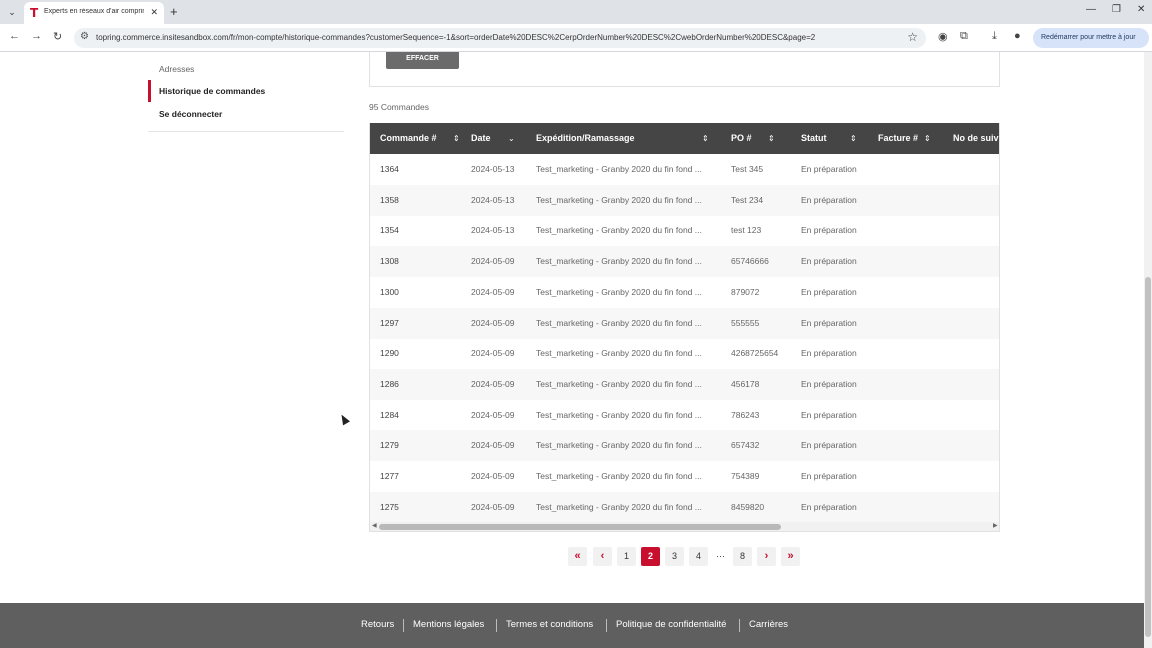 The width and height of the screenshot is (1152, 648). Describe the element at coordinates (768, 624) in the screenshot. I see `footer-link-careers: Carrières` at that location.